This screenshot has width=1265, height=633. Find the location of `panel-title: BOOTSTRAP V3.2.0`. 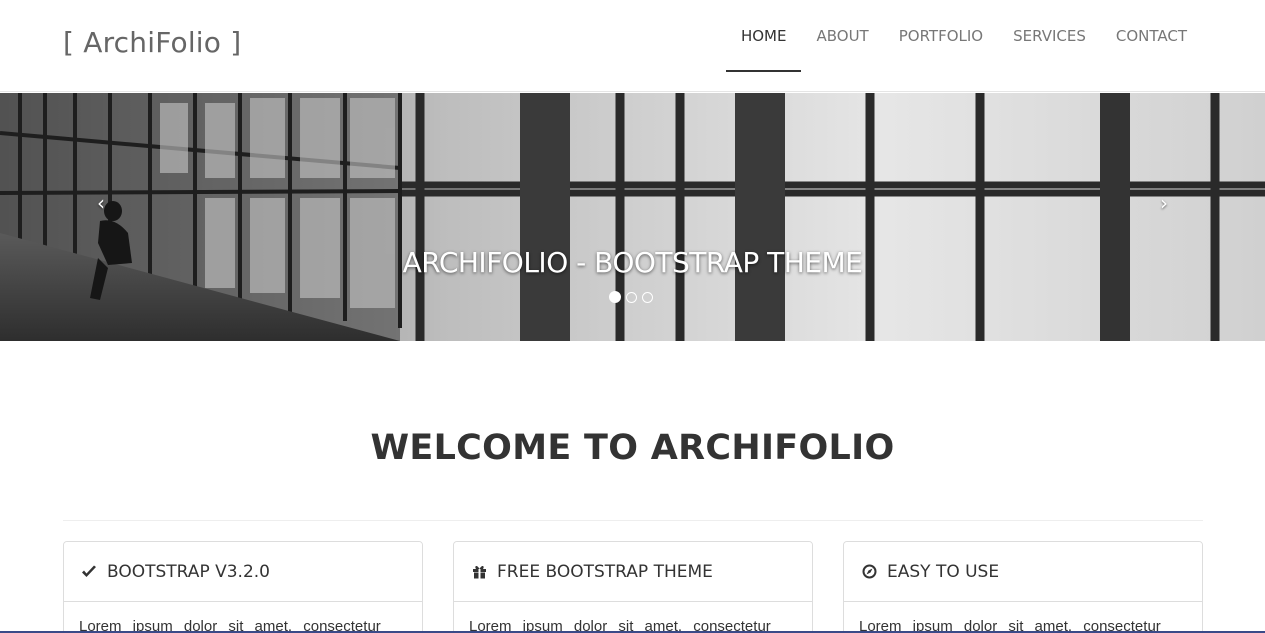

panel-title: BOOTSTRAP V3.2.0 is located at coordinates (188, 571).